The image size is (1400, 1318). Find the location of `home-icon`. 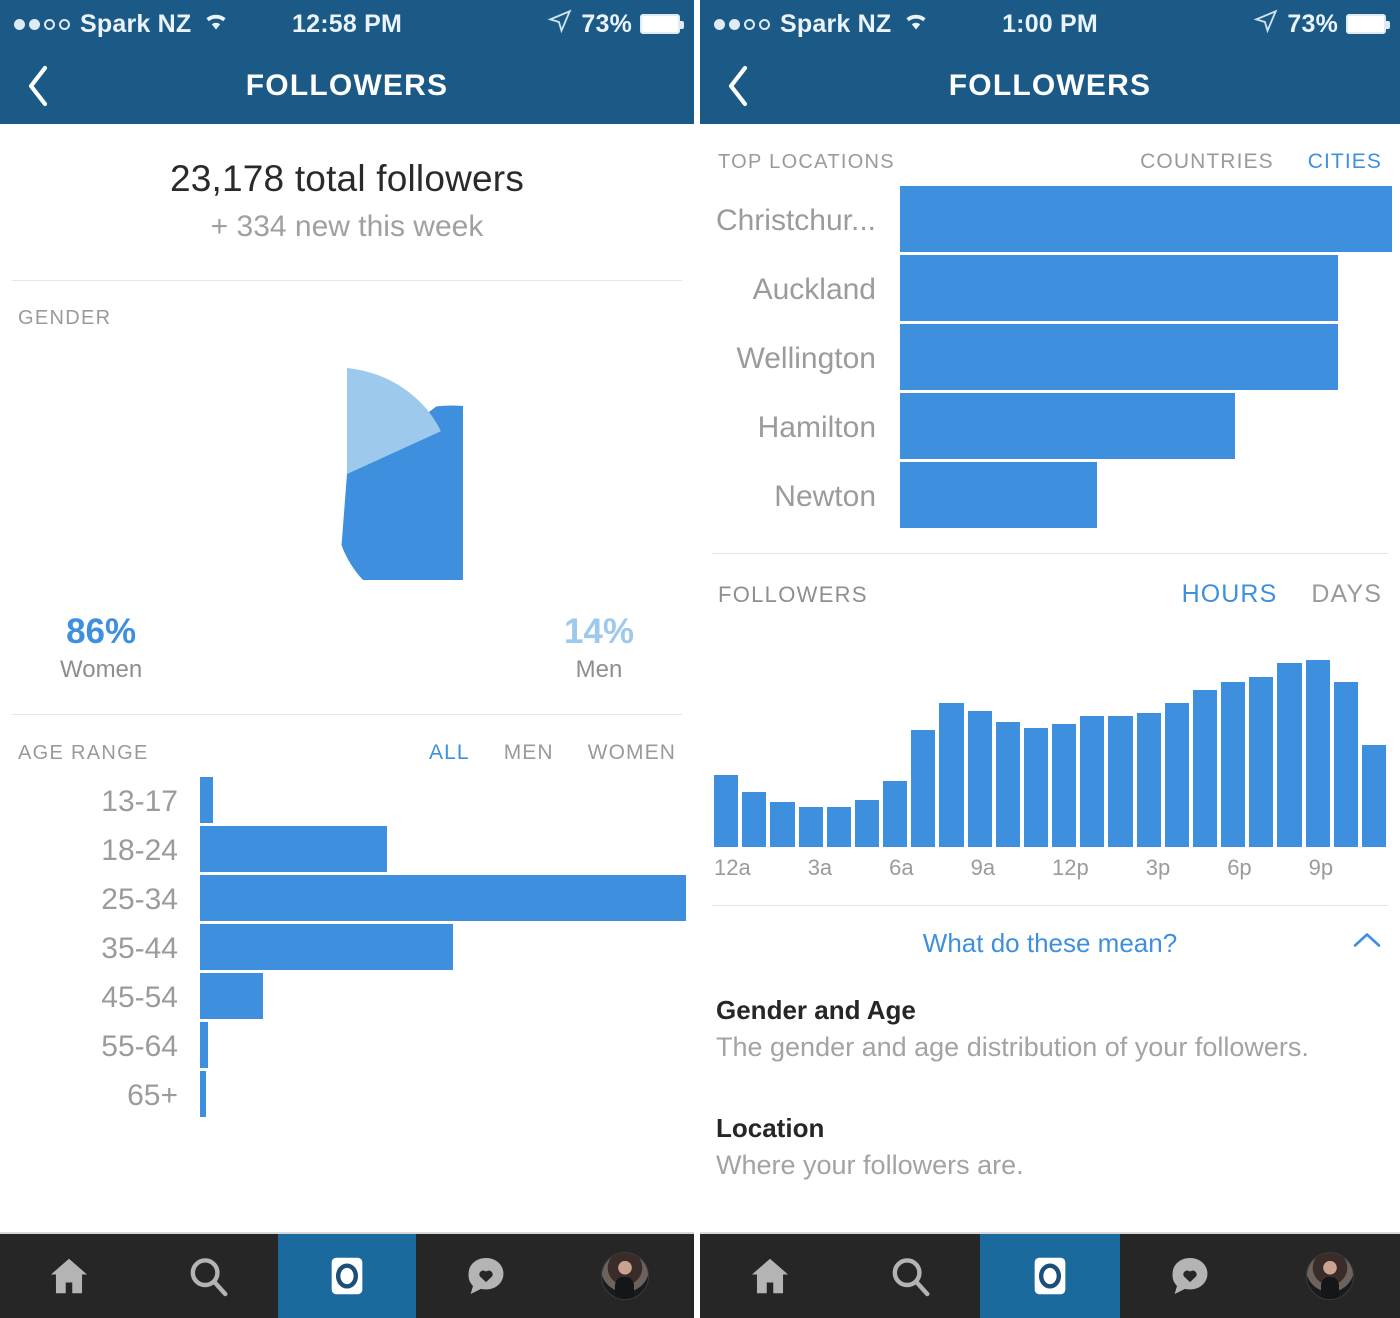

home-icon is located at coordinates (69, 1276).